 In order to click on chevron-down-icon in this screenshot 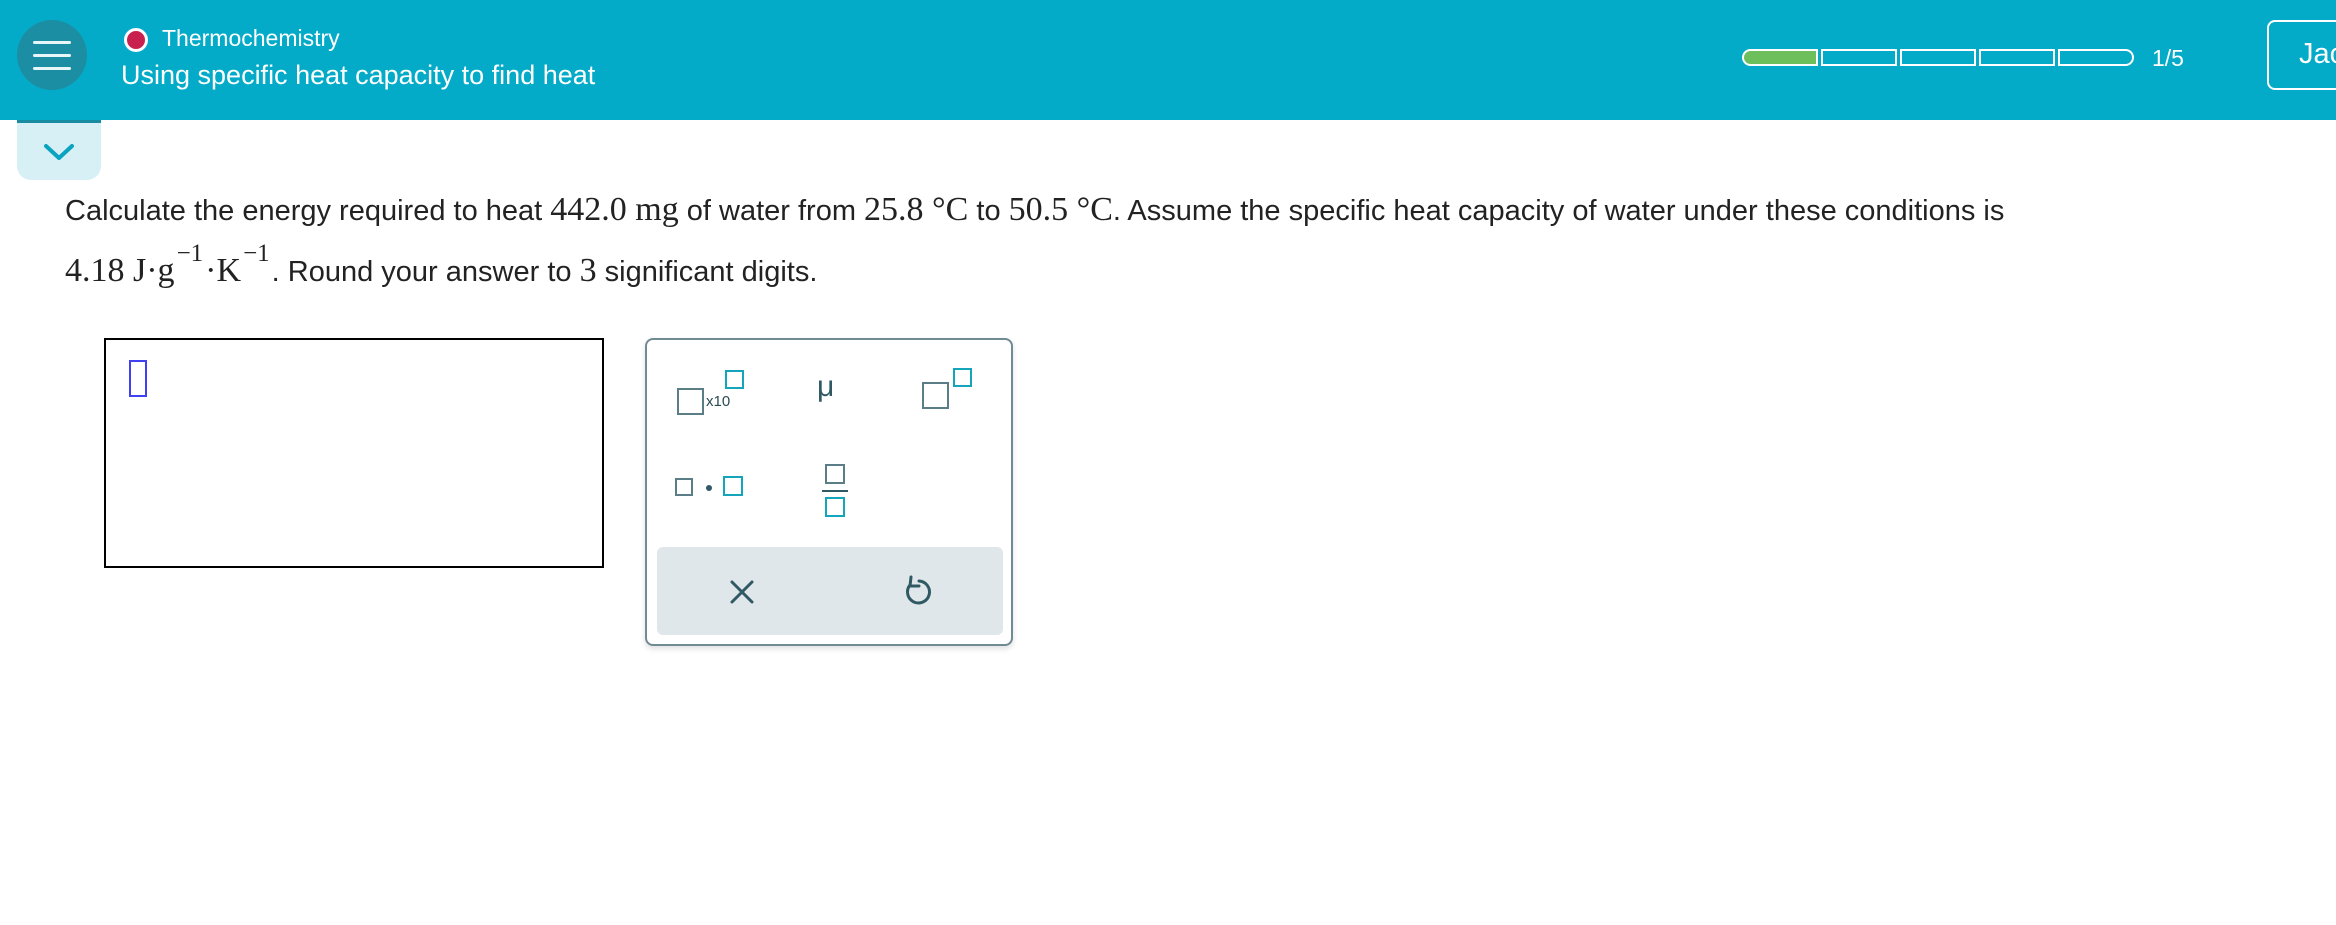, I will do `click(59, 151)`.